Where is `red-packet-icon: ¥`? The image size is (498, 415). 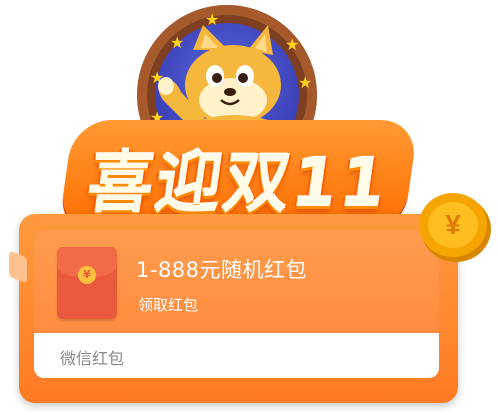
red-packet-icon: ¥ is located at coordinates (87, 283).